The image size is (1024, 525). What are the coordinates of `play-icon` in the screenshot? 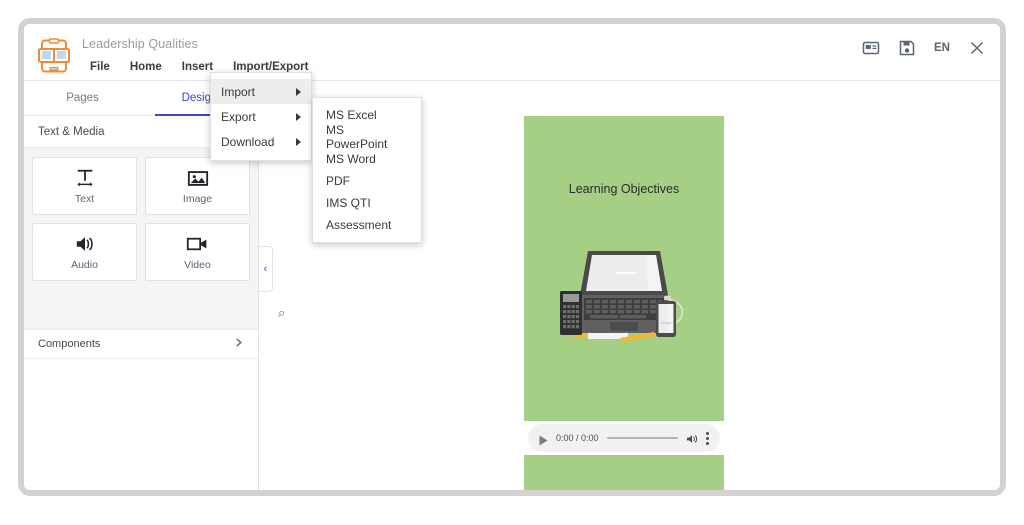 It's located at (543, 439).